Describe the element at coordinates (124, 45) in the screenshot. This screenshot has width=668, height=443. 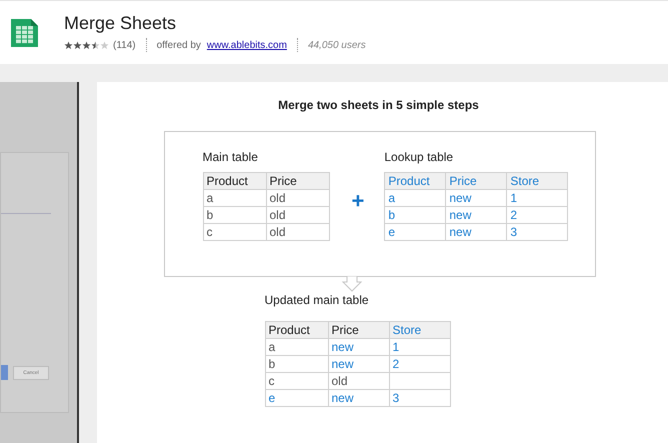
I see `rating-count: (114)` at that location.